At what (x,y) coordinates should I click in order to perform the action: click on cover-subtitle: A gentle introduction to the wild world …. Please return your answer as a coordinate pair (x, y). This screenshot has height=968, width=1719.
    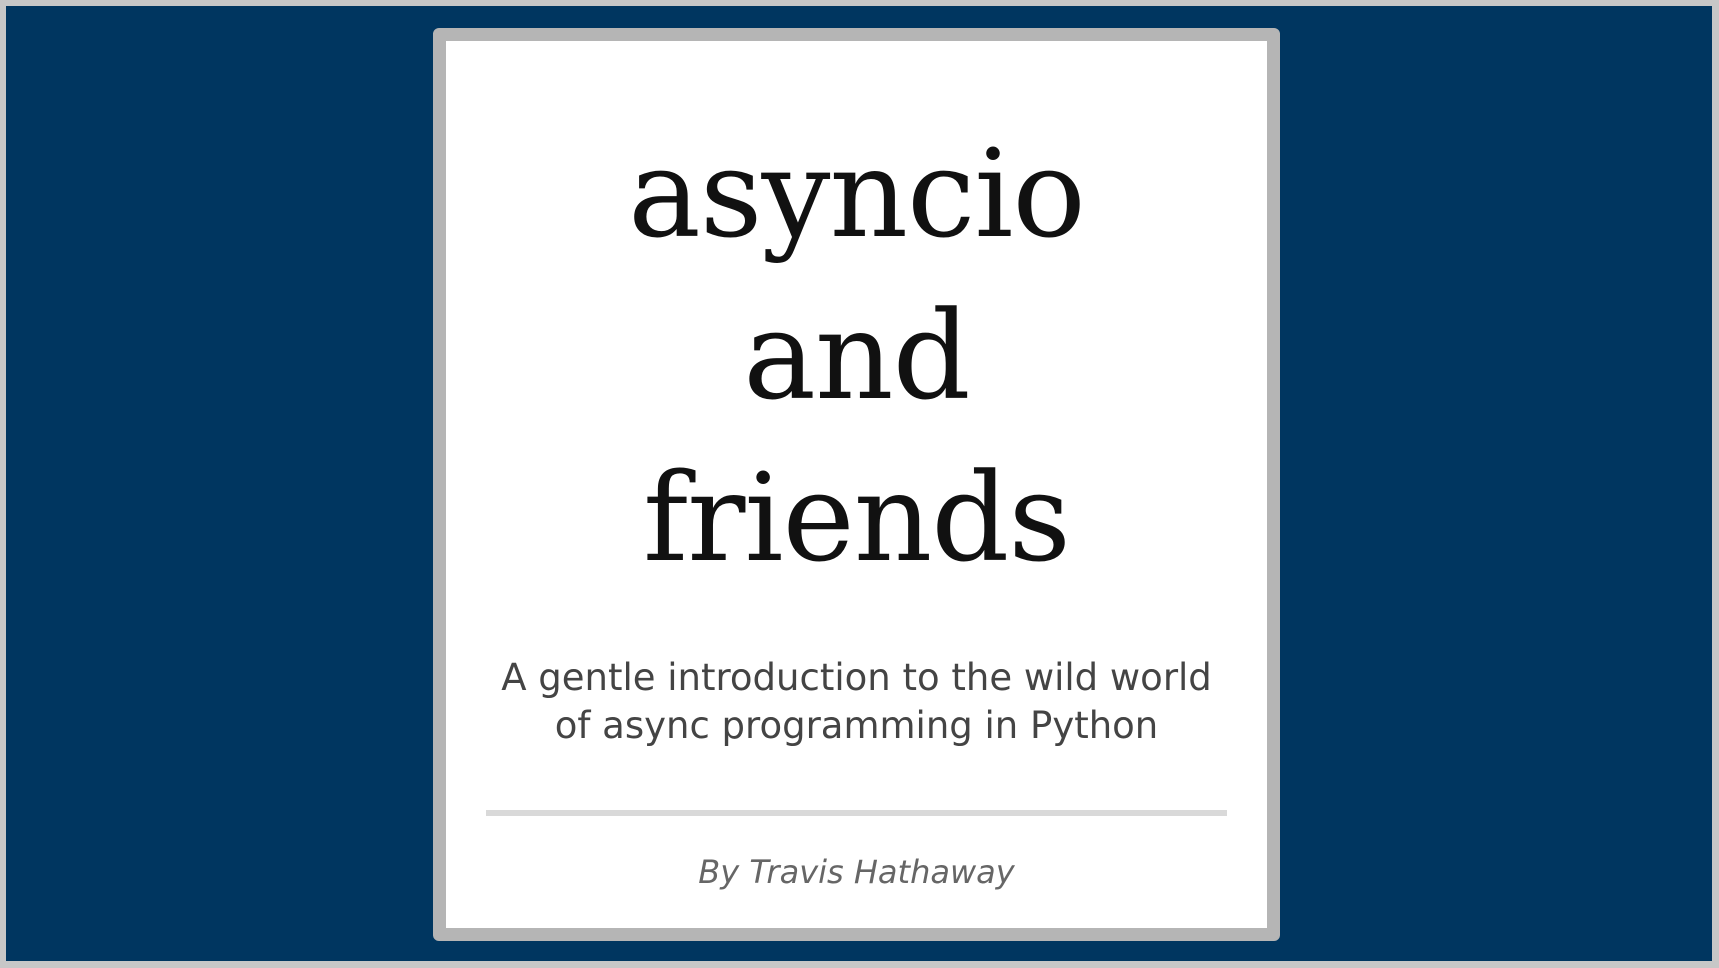
    Looking at the image, I should click on (857, 702).